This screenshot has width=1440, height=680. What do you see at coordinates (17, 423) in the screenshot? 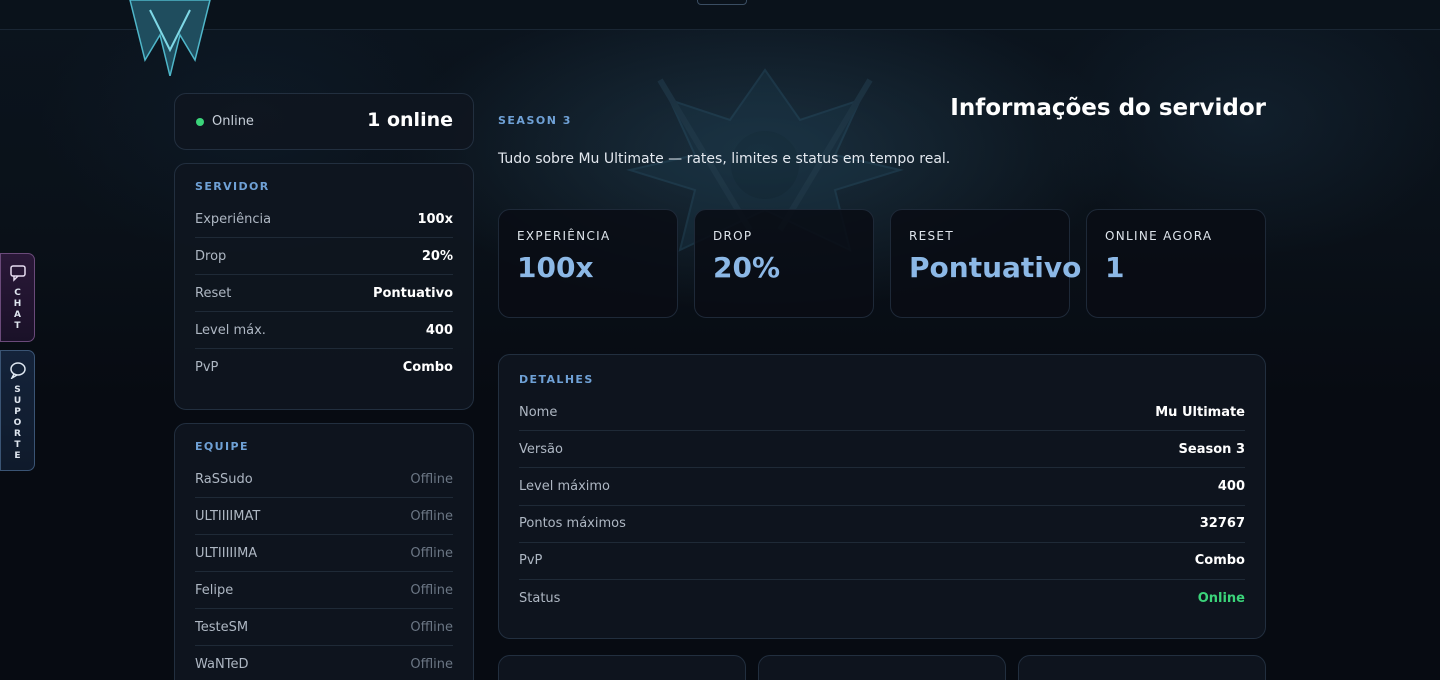
I see `support-tab-label: SUPORTE` at bounding box center [17, 423].